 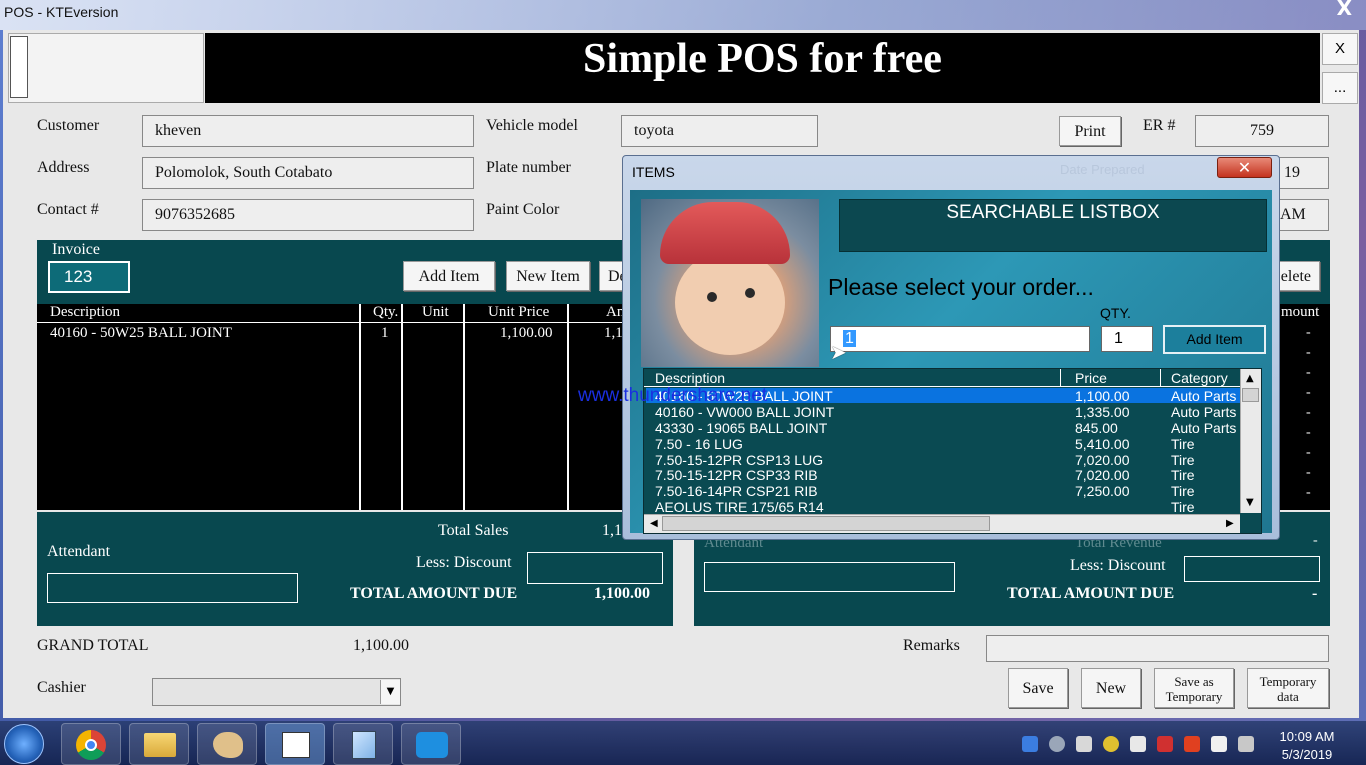 I want to click on explorer-taskbar-button, so click(x=159, y=744).